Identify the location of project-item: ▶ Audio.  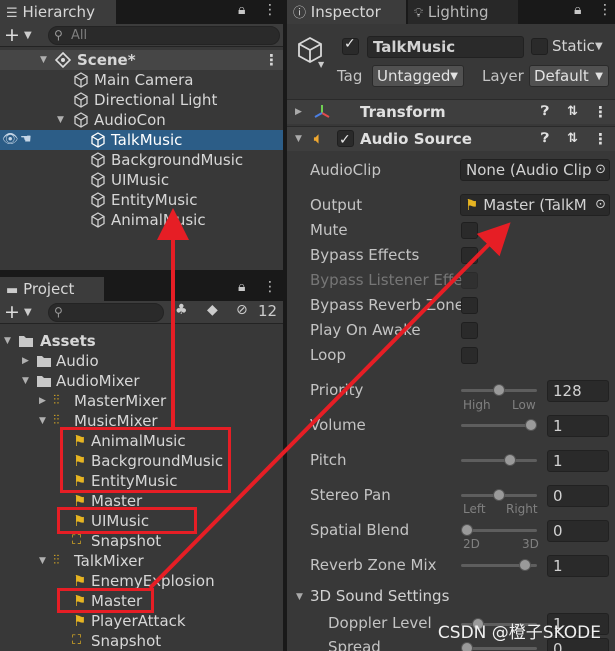
(141, 361).